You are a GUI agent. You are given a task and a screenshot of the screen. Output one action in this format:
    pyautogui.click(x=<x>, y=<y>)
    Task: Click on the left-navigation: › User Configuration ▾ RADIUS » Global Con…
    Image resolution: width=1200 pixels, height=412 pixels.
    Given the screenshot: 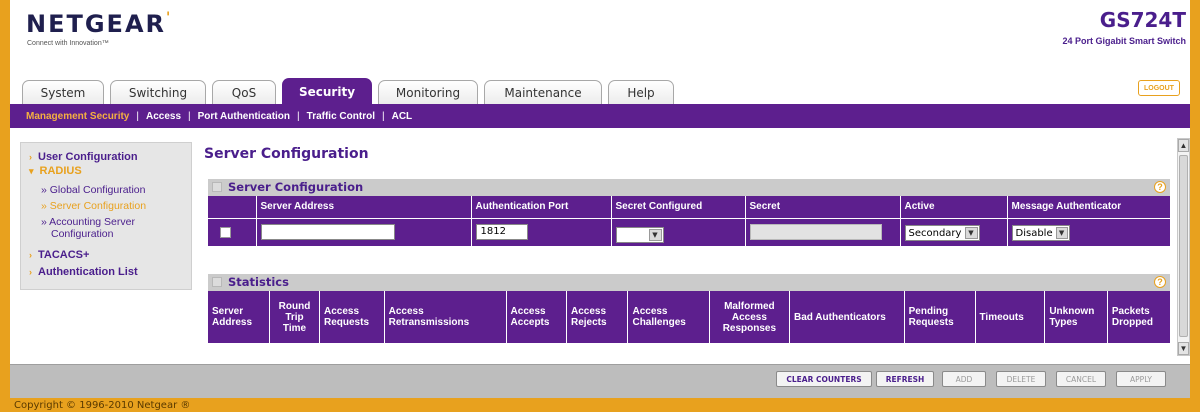 What is the action you would take?
    pyautogui.click(x=106, y=216)
    